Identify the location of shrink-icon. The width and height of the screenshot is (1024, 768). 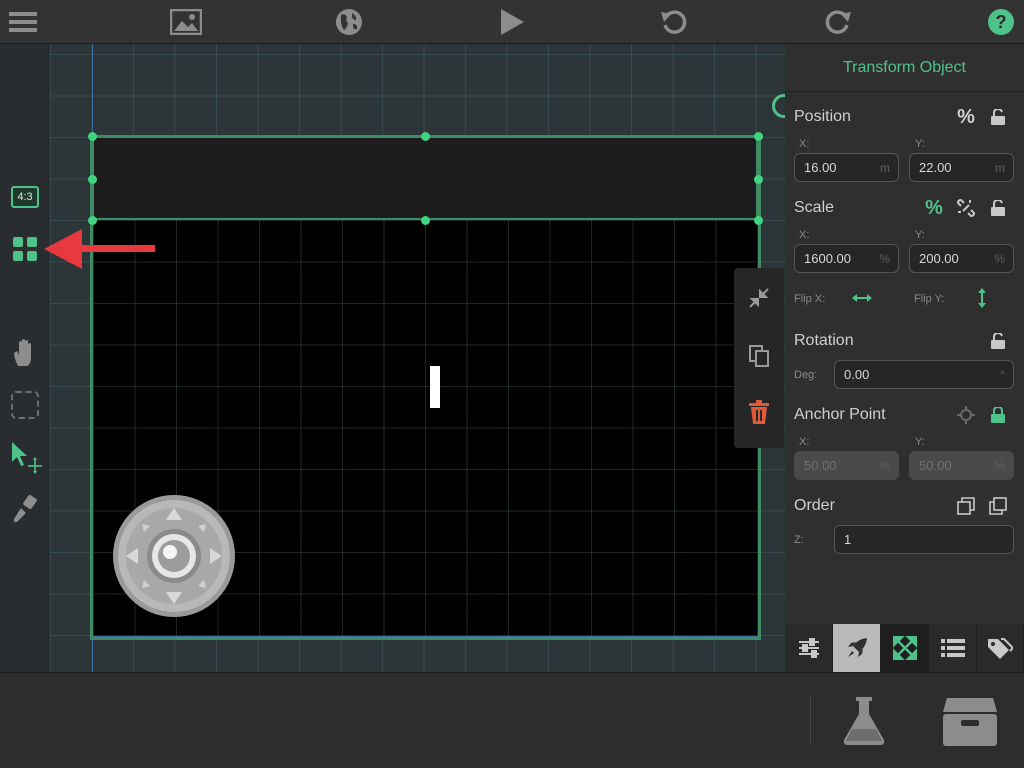
(759, 298).